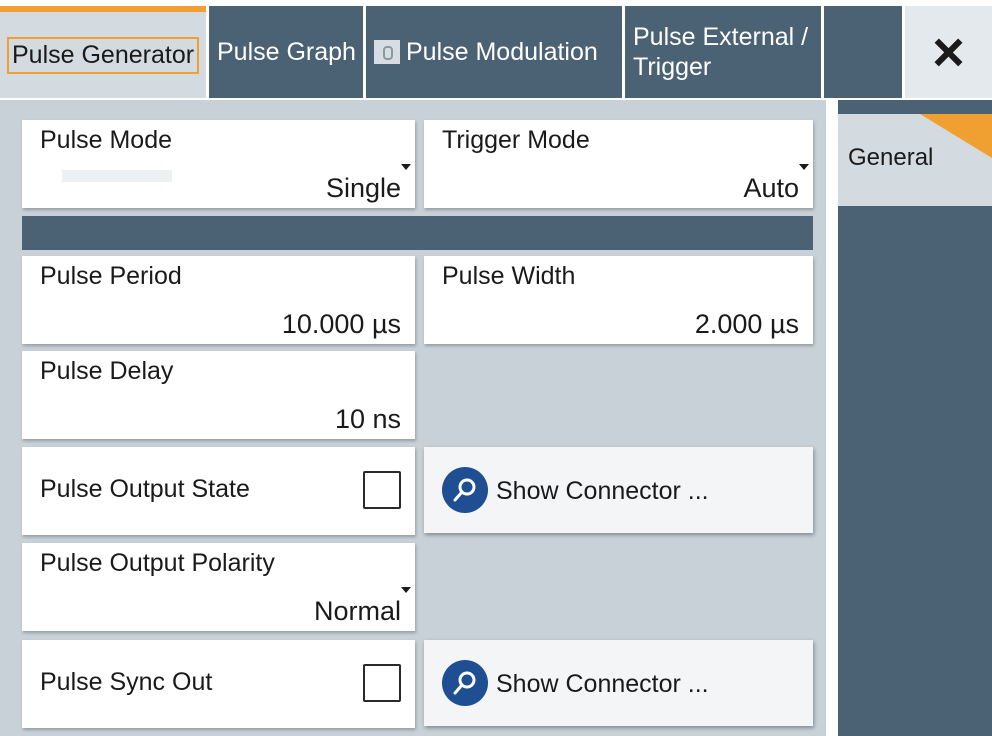 The width and height of the screenshot is (992, 736). I want to click on pulse-output-polarity-label: Pulse Output Polarity, so click(157, 563).